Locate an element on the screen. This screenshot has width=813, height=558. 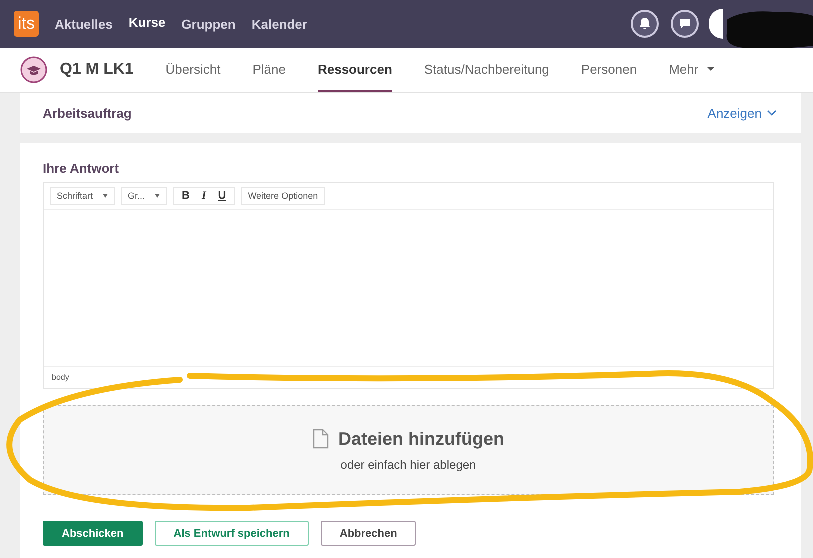
dropzone-title: Dateien hinzufügen is located at coordinates (421, 439).